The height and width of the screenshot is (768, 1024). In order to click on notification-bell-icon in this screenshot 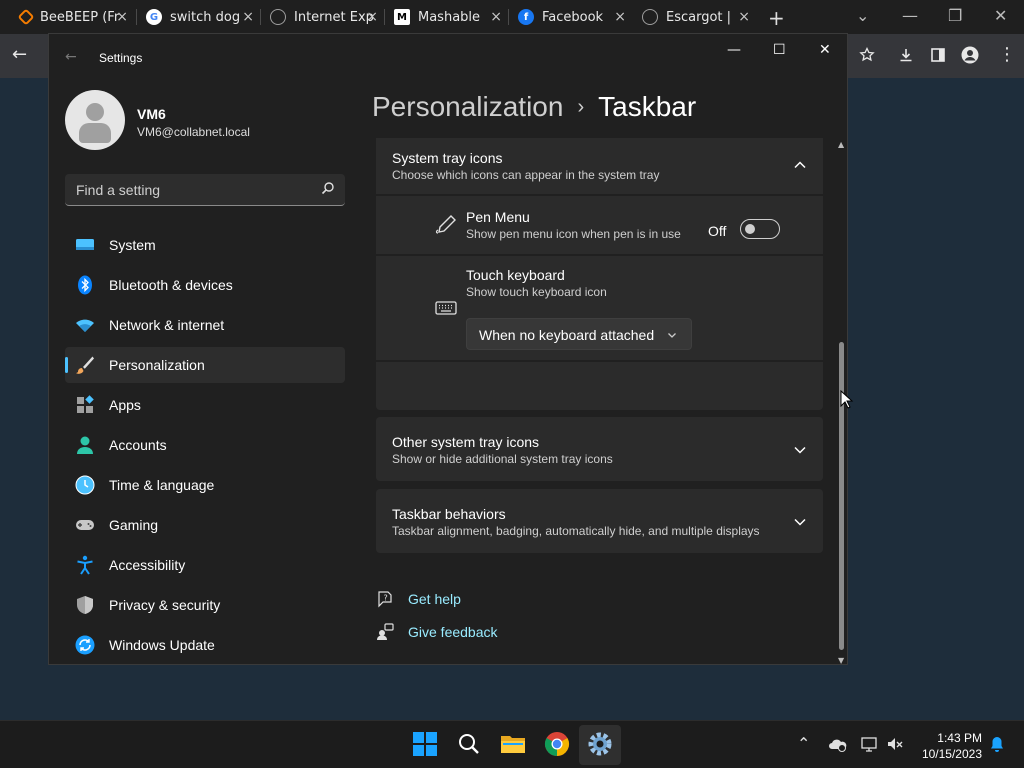, I will do `click(997, 744)`.